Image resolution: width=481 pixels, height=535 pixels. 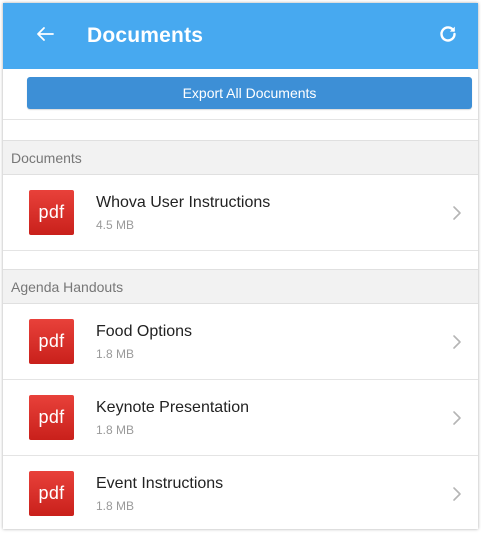 I want to click on list-item: pdf Keynote Presentation 1.8 MB, so click(x=240, y=418).